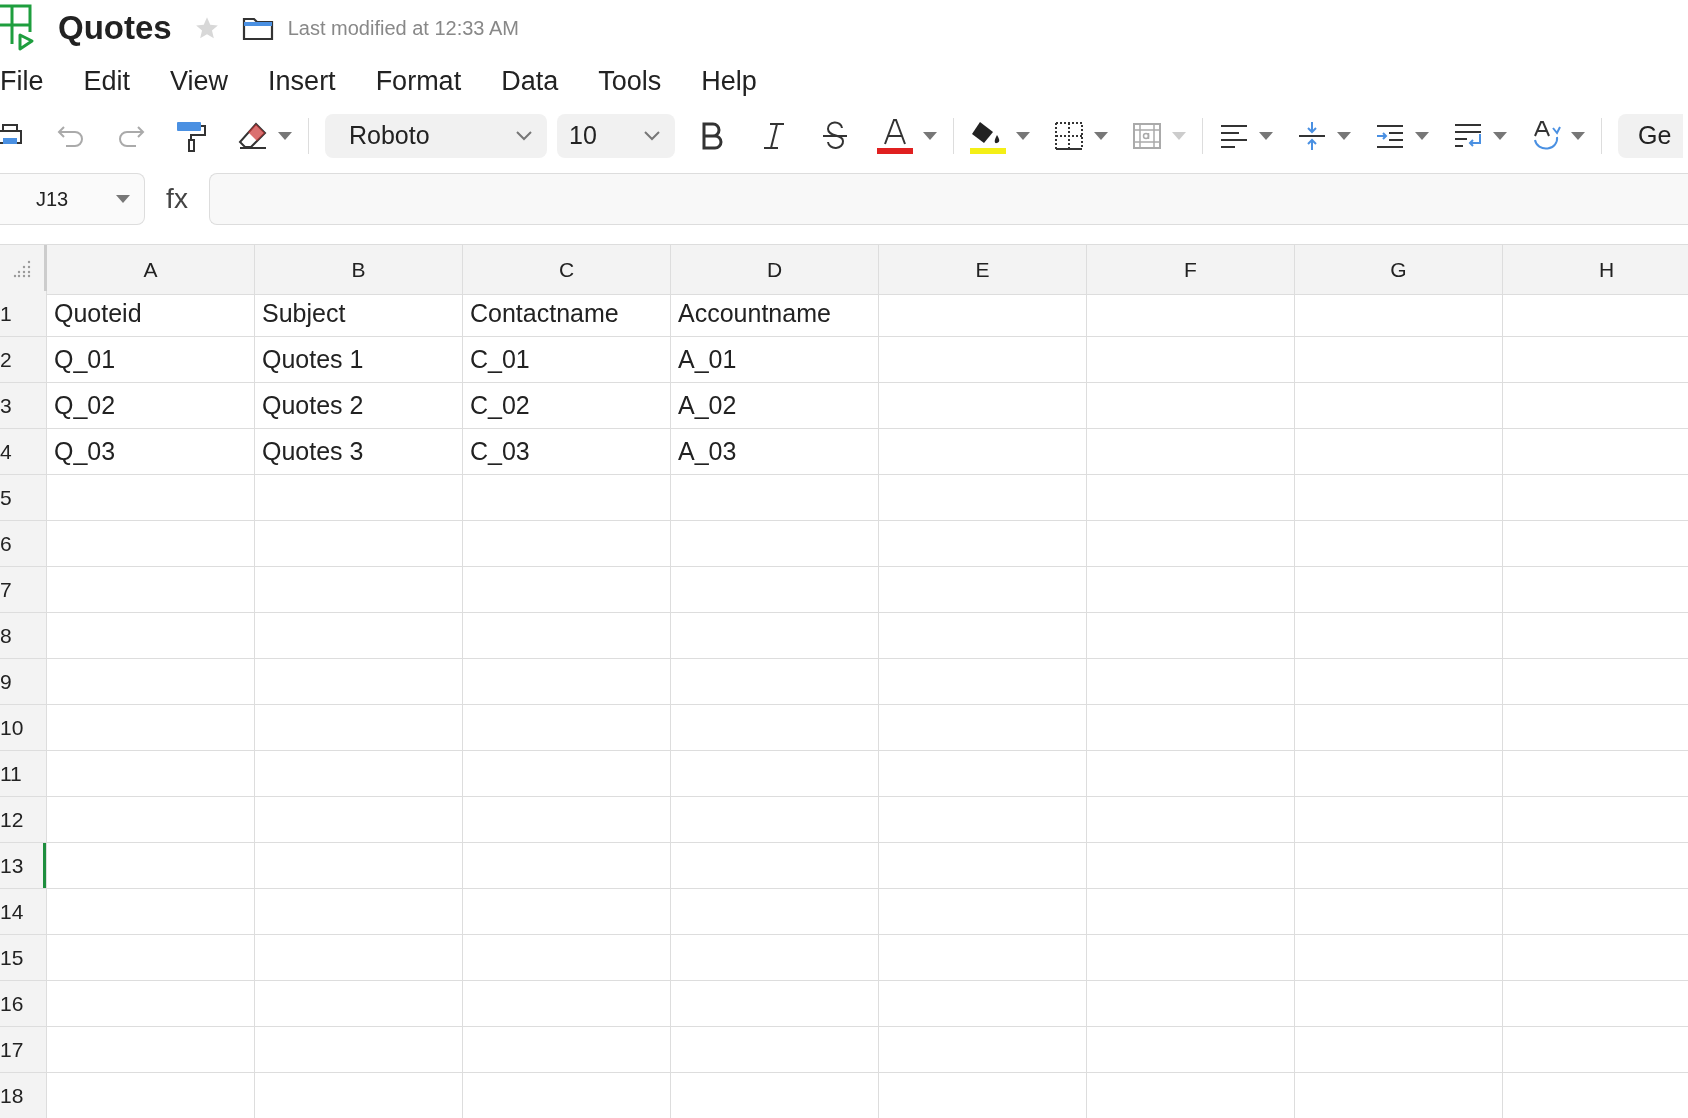 The height and width of the screenshot is (1118, 1688). I want to click on merge-cells-icon, so click(1147, 136).